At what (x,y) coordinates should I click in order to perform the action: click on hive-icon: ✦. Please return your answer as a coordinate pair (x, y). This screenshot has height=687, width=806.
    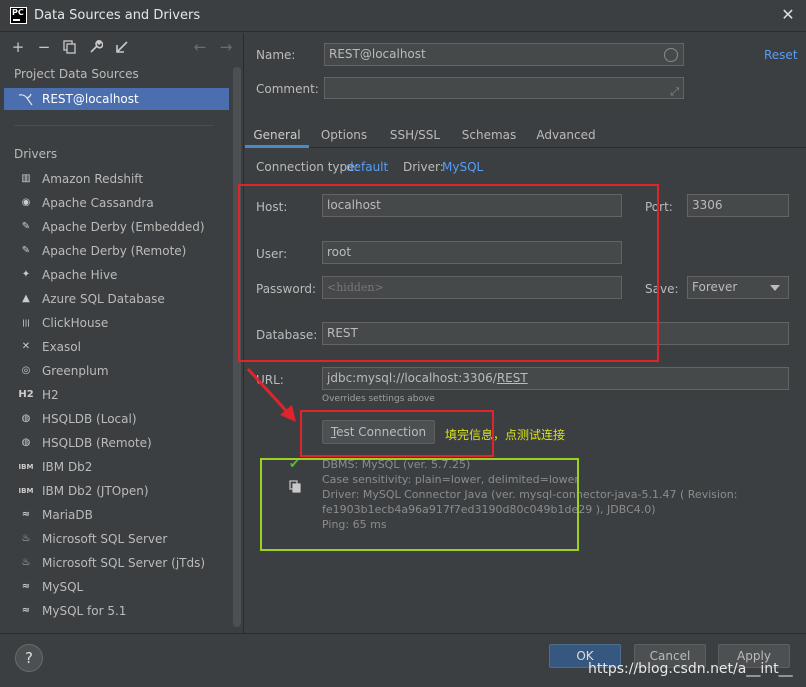
    Looking at the image, I should click on (26, 274).